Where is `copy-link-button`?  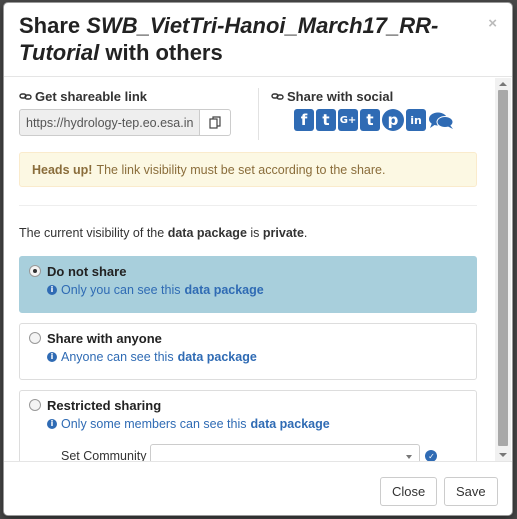
copy-link-button is located at coordinates (215, 122).